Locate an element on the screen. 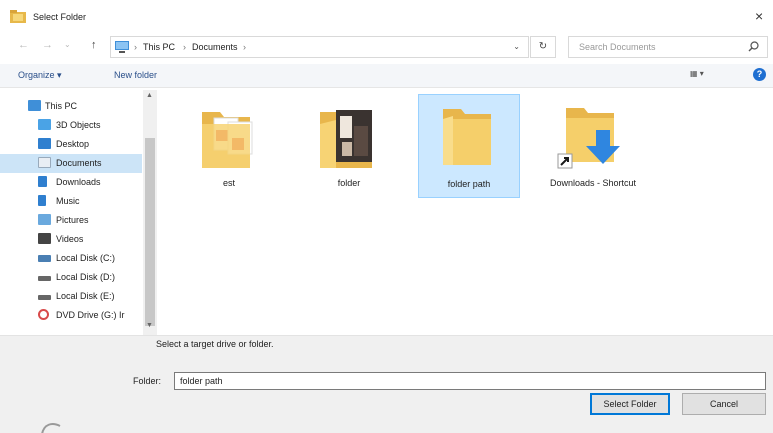 The height and width of the screenshot is (433, 773). organize-button: Organize ▾ is located at coordinates (40, 75).